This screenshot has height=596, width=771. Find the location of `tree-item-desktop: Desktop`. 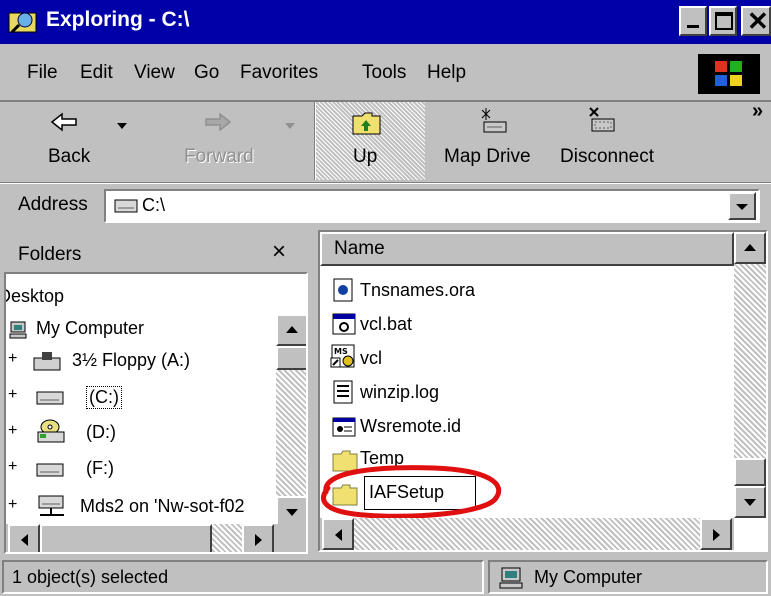

tree-item-desktop: Desktop is located at coordinates (35, 296).